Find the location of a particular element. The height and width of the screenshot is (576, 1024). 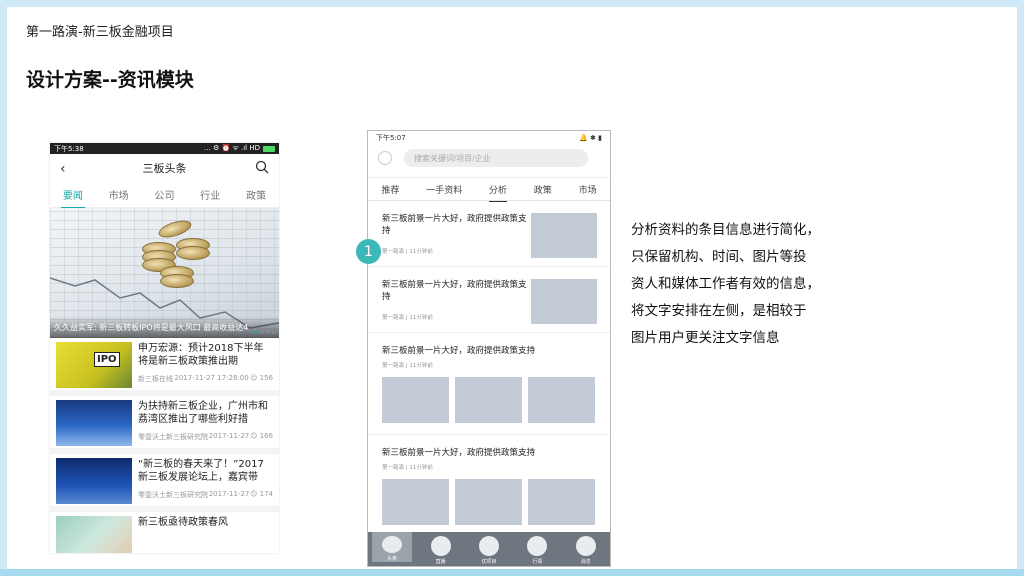

tab-gongsi: 公司 is located at coordinates (164, 194).